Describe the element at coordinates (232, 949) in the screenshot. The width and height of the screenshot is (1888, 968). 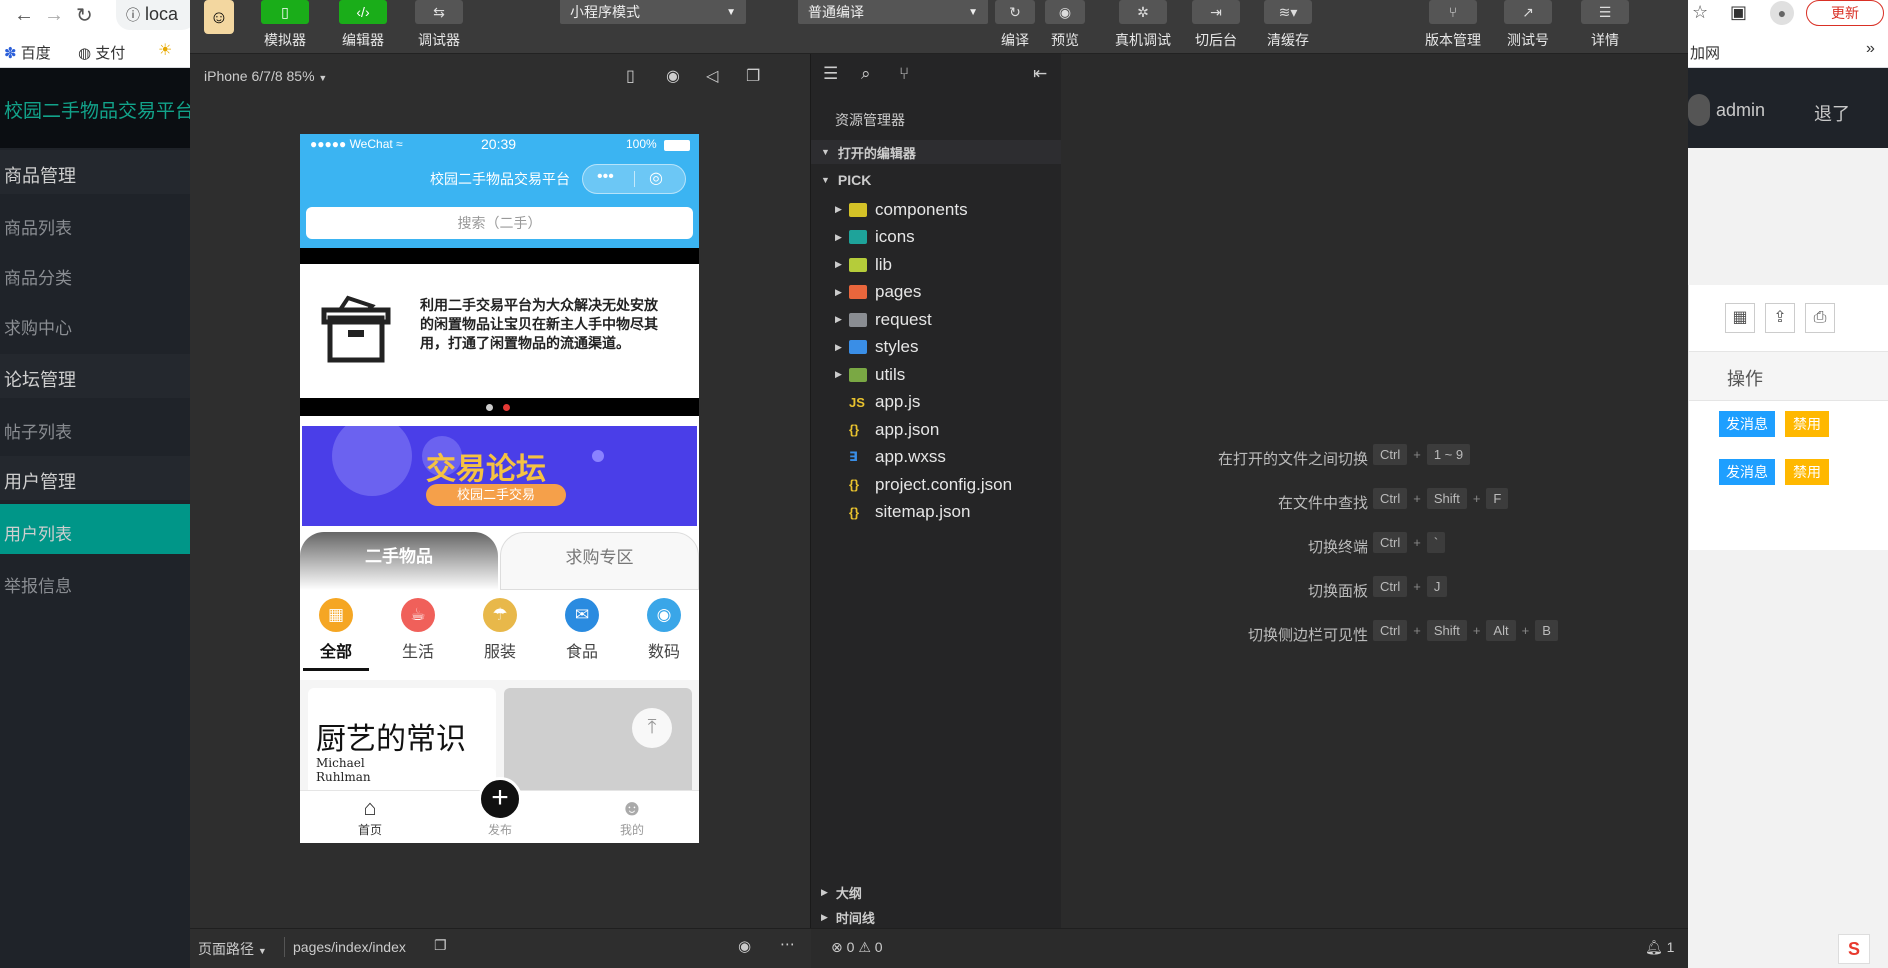
I see `page-path-select: 页面路径 ▼` at that location.